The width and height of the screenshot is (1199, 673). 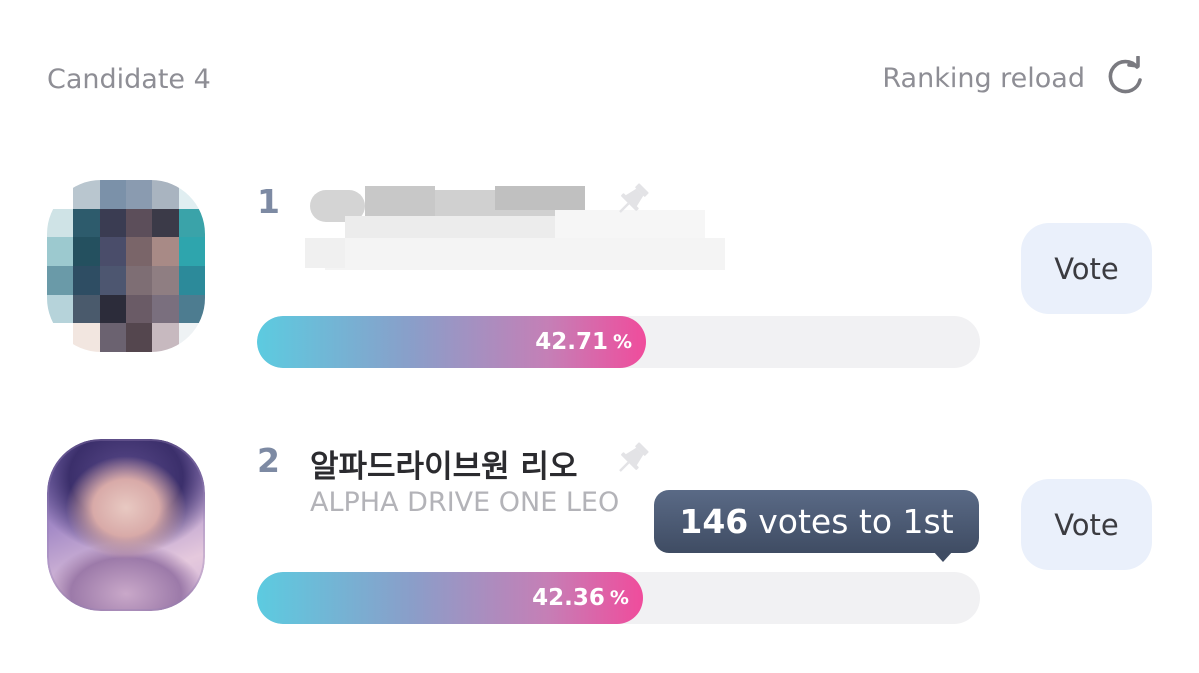 I want to click on pixelated-photo, so click(x=126, y=266).